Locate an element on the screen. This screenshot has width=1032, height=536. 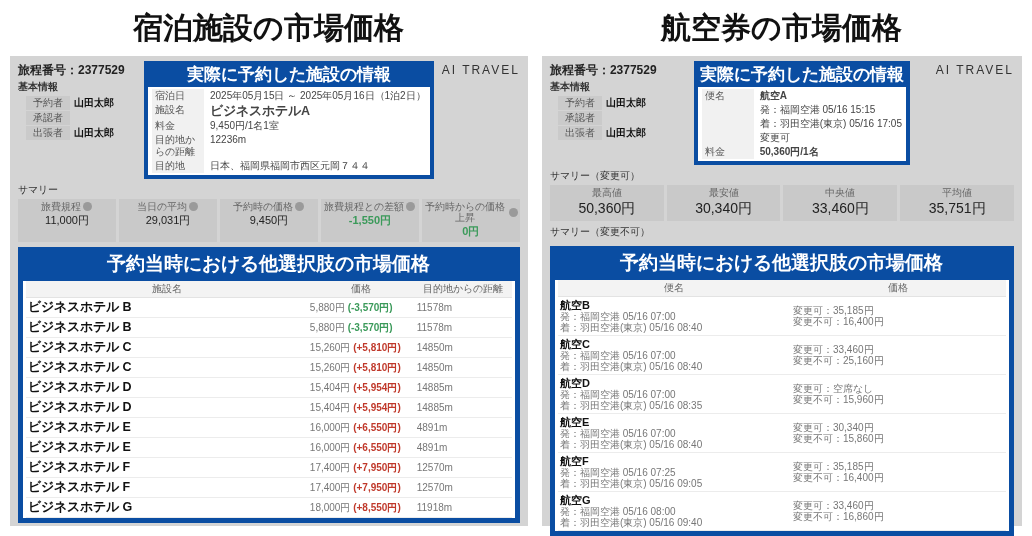
summary-label: 平均値 is located at coordinates (957, 192).